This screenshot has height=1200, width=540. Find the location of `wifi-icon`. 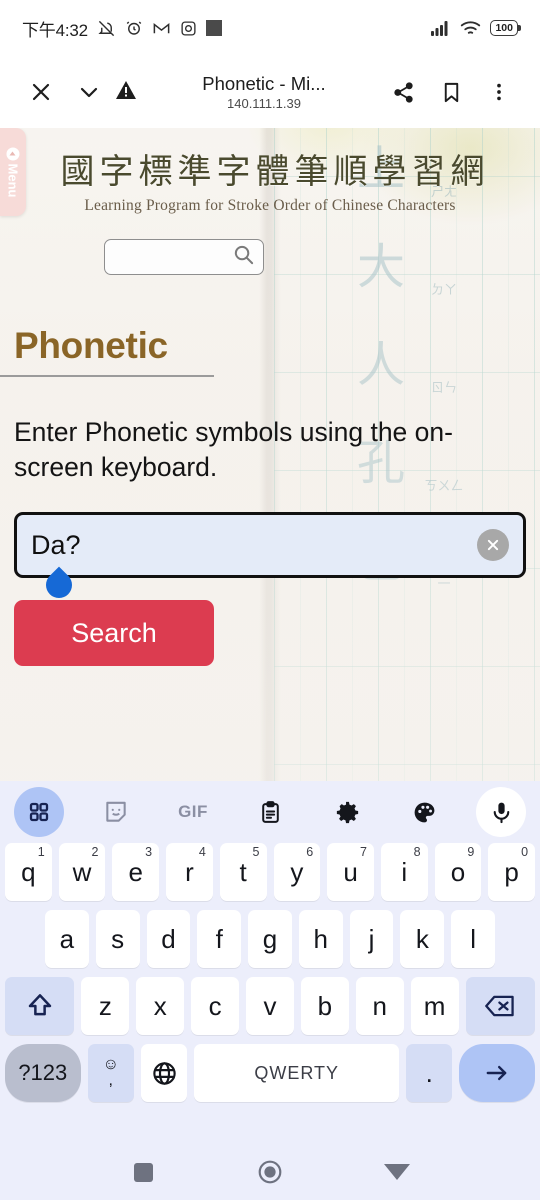

wifi-icon is located at coordinates (470, 28).